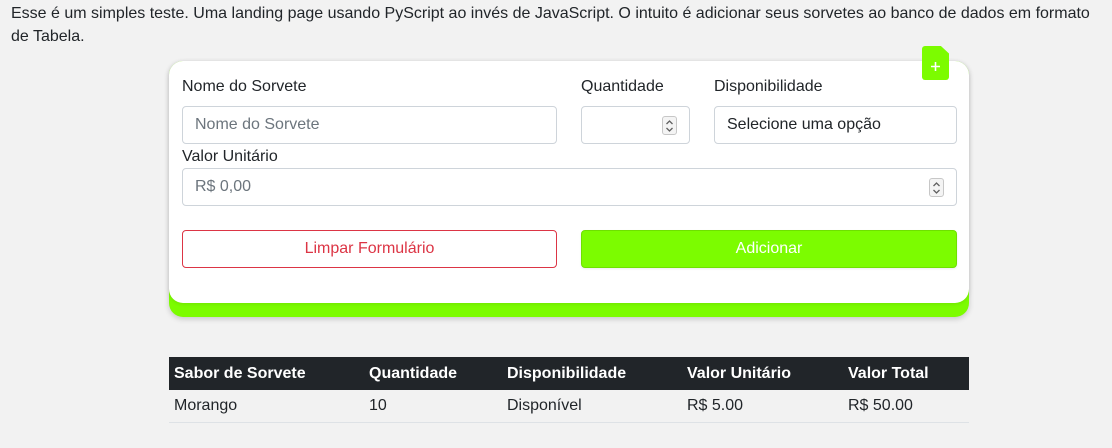 The image size is (1112, 448). I want to click on column-header: Disponibilidade, so click(567, 373).